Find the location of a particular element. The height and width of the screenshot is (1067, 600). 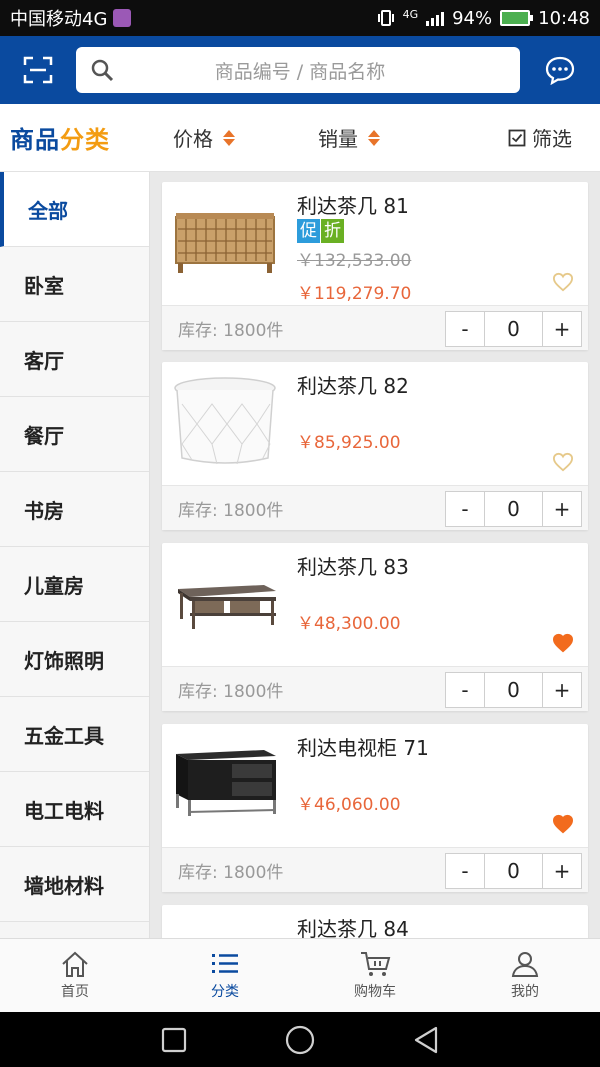

product-name: 利达茶几 81 is located at coordinates (353, 206).